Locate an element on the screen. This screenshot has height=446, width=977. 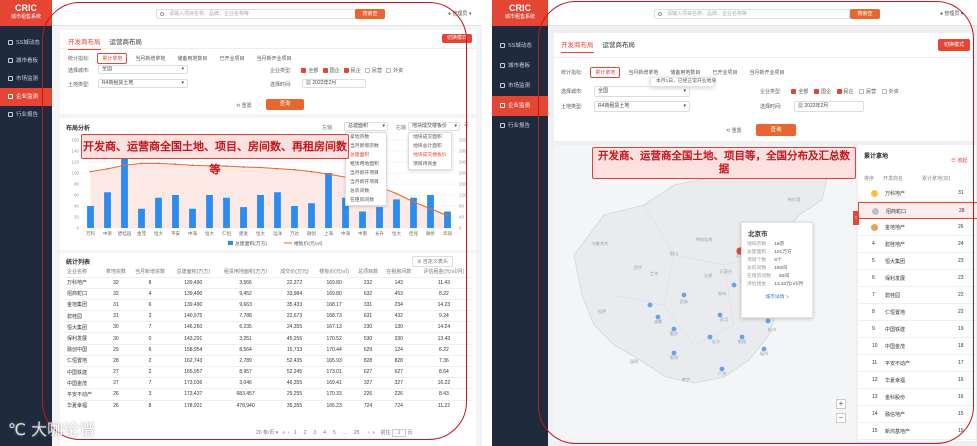
page-number: 4 is located at coordinates (324, 433).